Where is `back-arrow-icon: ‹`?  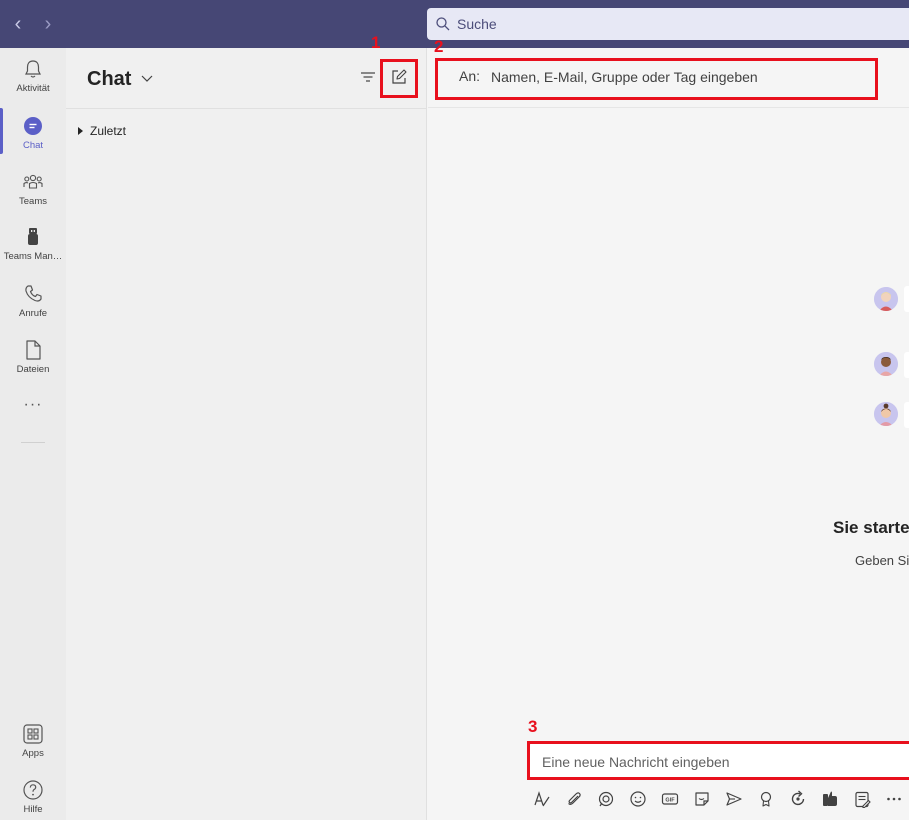 back-arrow-icon: ‹ is located at coordinates (18, 24).